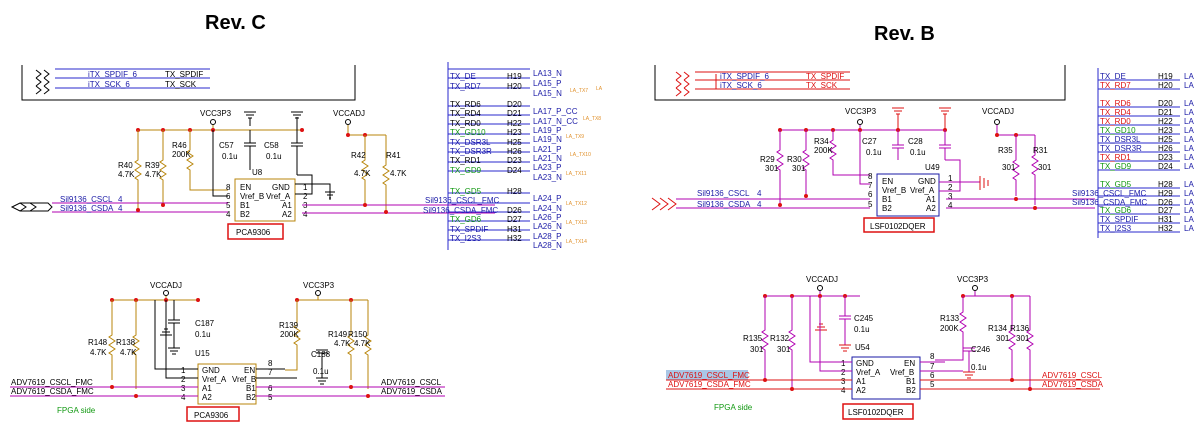 The image size is (1200, 428). Describe the element at coordinates (469, 229) in the screenshot. I see `conn-net: TX_SPDIF` at that location.